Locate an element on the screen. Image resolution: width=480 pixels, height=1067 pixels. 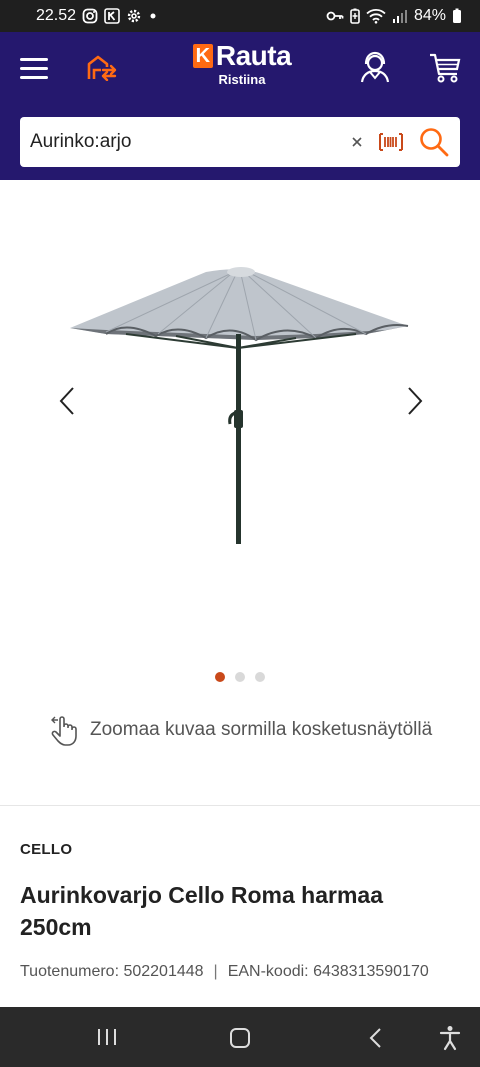
k-rauta-logo: K Rauta Ristiina is located at coordinates (242, 67).